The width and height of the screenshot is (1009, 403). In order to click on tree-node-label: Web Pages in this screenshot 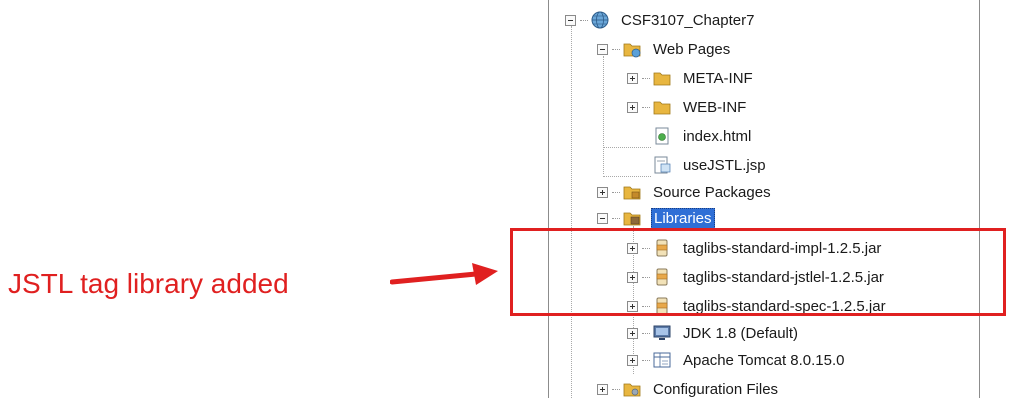, I will do `click(692, 49)`.